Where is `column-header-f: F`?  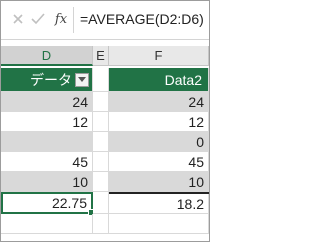 column-header-f: F is located at coordinates (159, 56).